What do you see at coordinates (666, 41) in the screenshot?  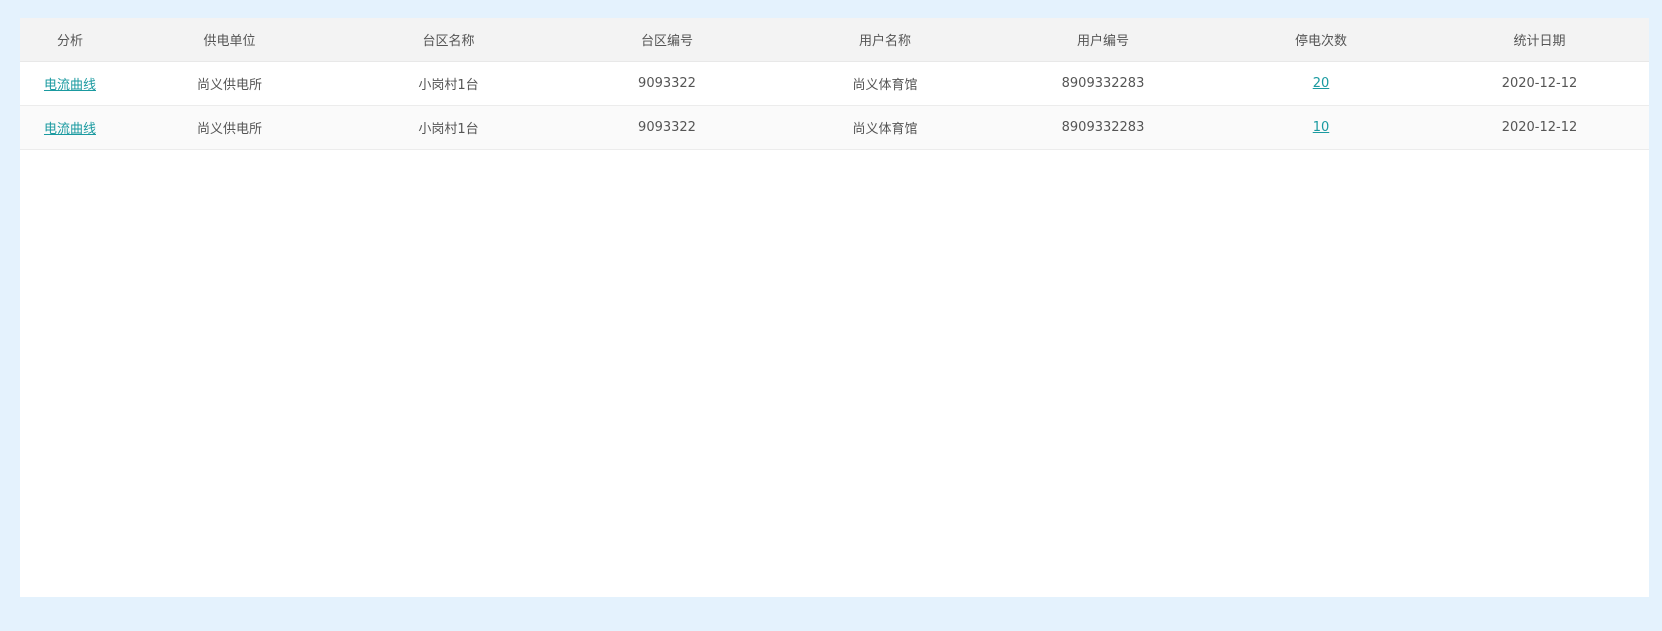 I see `header-area-code: 台区编号` at bounding box center [666, 41].